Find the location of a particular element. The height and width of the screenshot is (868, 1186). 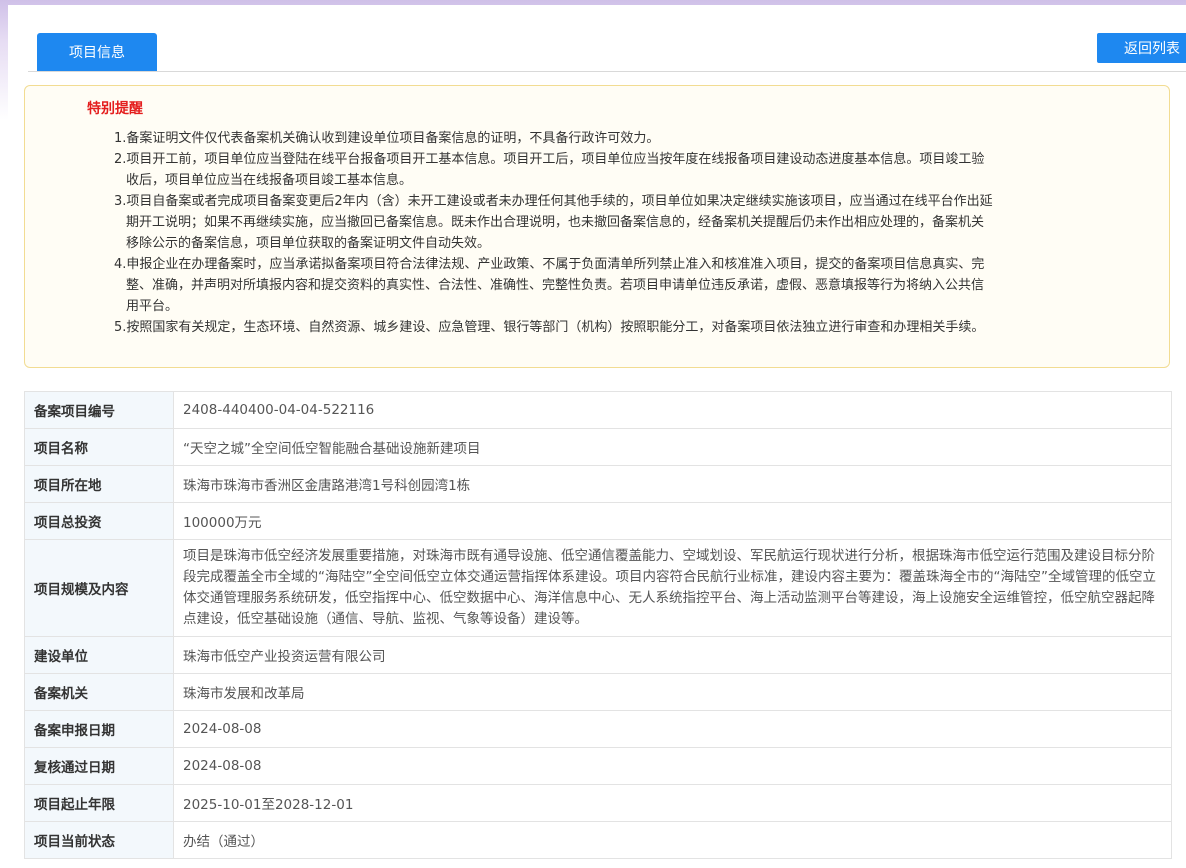

field-label: 项目当前状态 is located at coordinates (99, 840).